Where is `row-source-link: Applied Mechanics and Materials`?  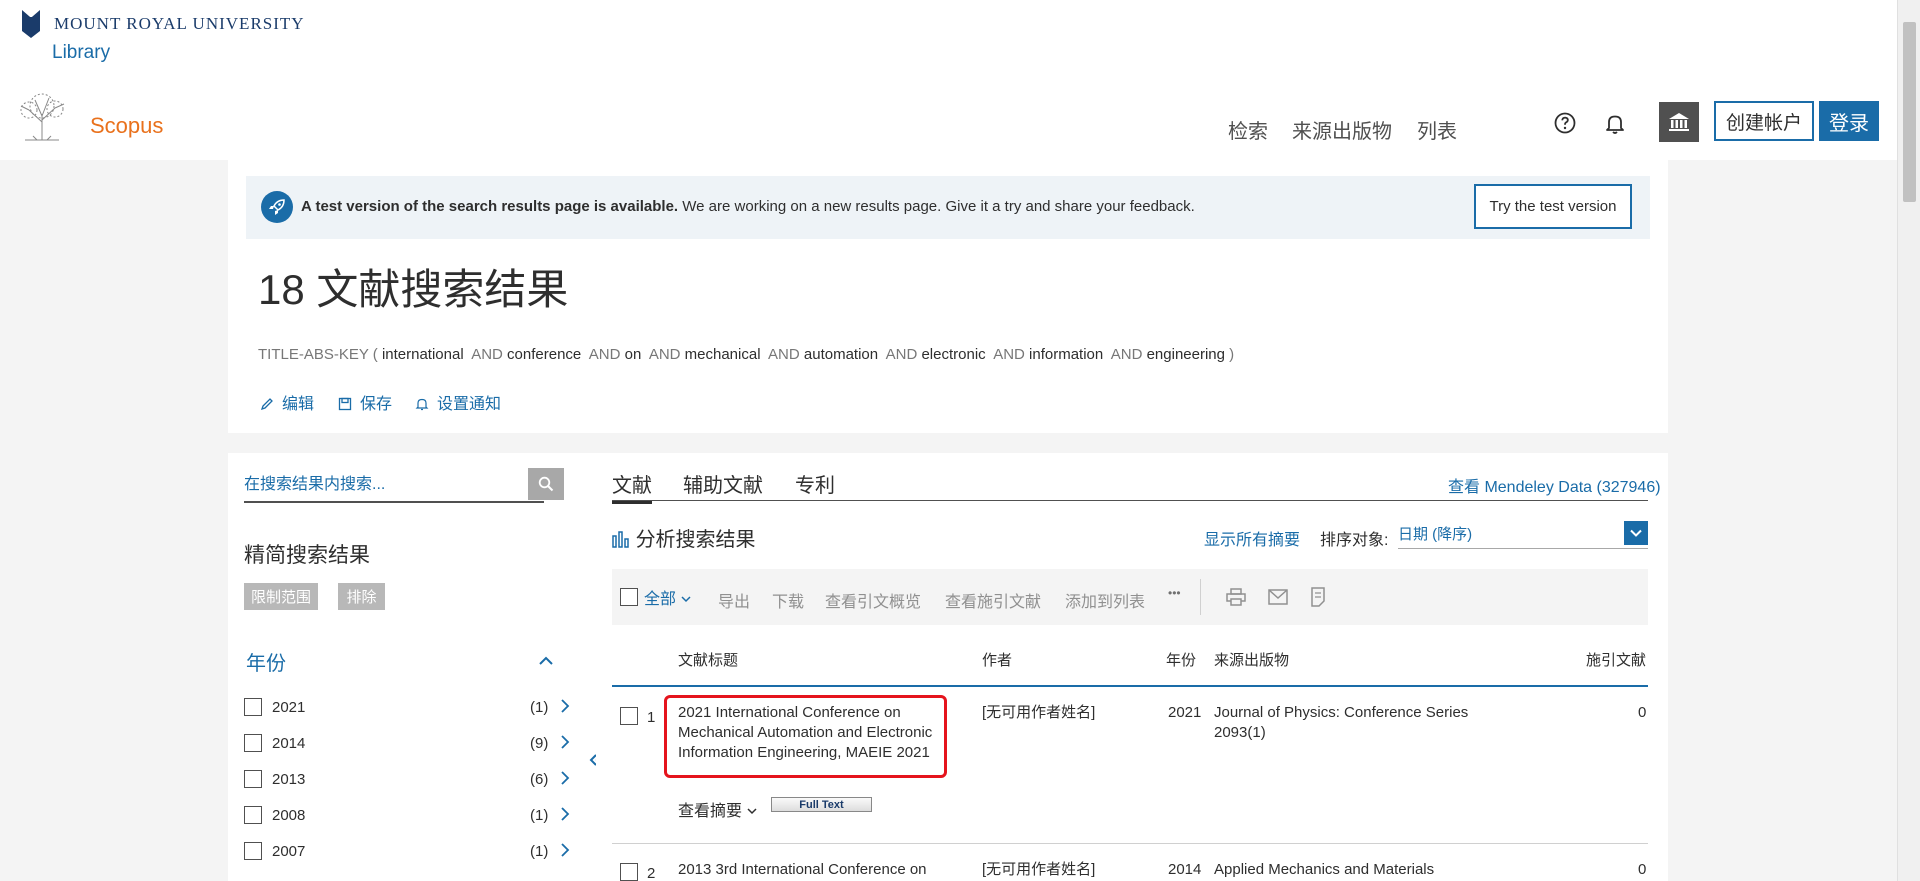 row-source-link: Applied Mechanics and Materials is located at coordinates (1354, 870).